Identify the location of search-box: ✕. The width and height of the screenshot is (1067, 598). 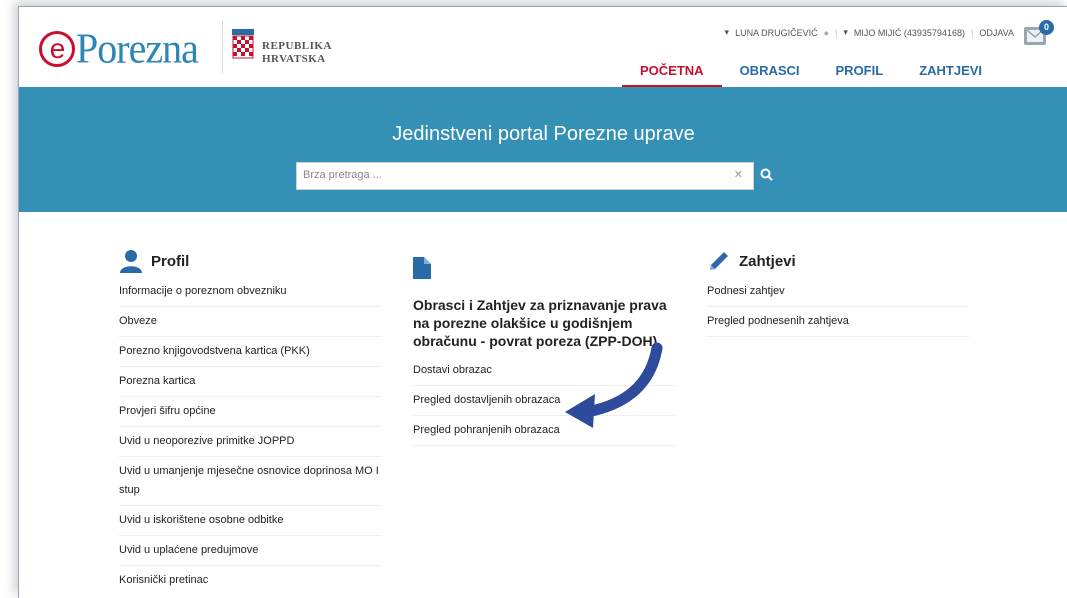
(525, 176).